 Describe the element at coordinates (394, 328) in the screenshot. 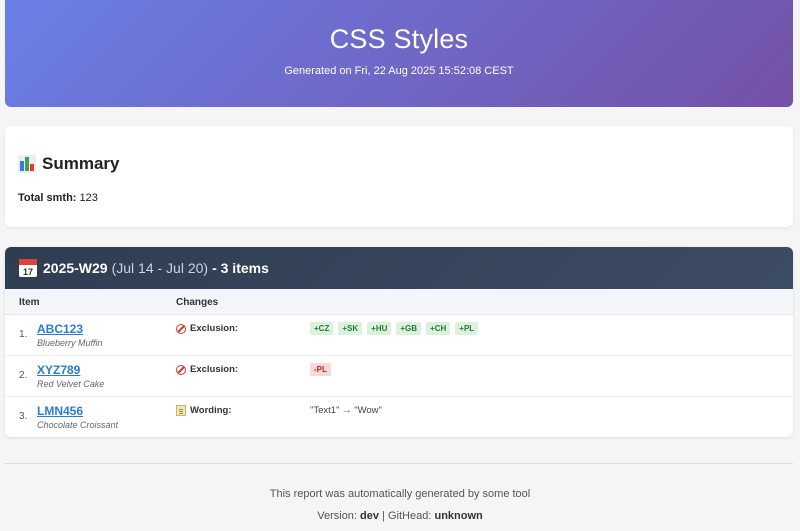

I see `country-badges: +CZ +SK +HU +GB +CH +PL` at that location.